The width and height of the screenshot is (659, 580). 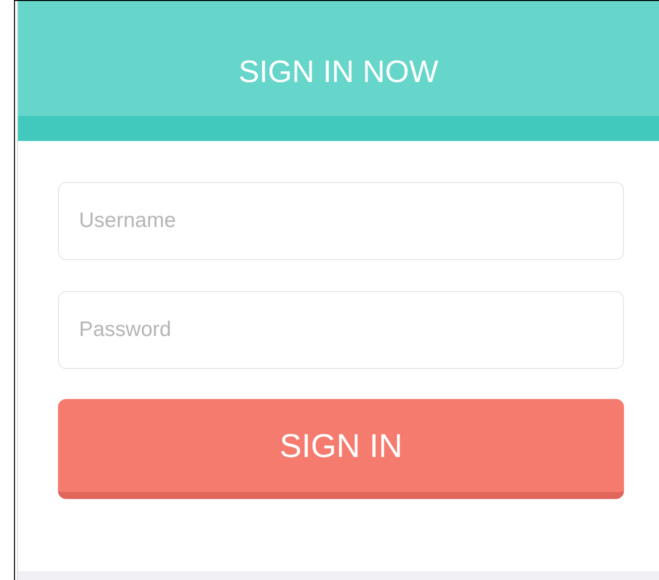 I want to click on password-field: Password, so click(x=341, y=330).